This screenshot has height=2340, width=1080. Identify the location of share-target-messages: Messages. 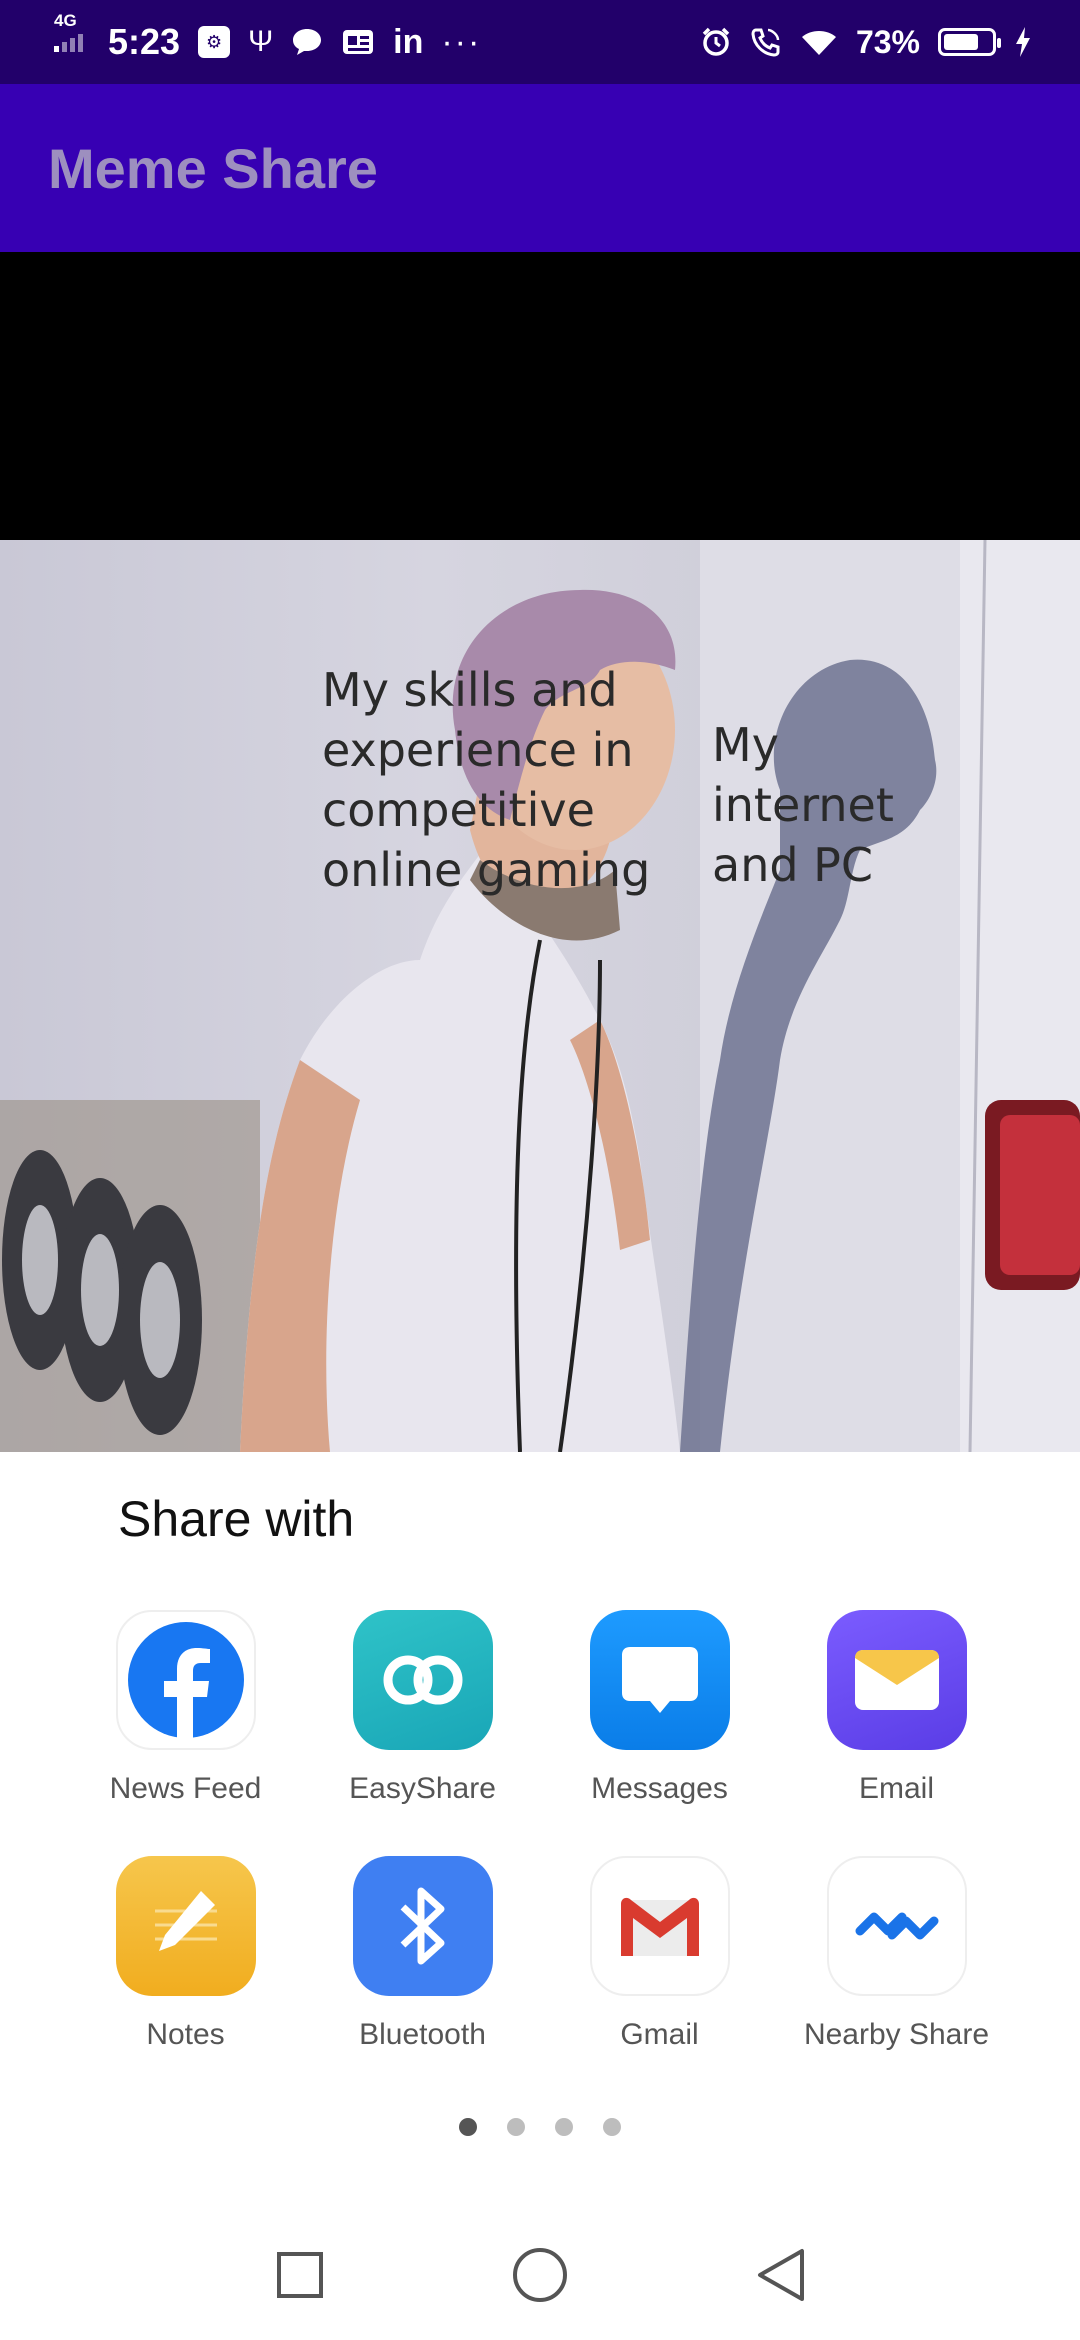
(659, 1708).